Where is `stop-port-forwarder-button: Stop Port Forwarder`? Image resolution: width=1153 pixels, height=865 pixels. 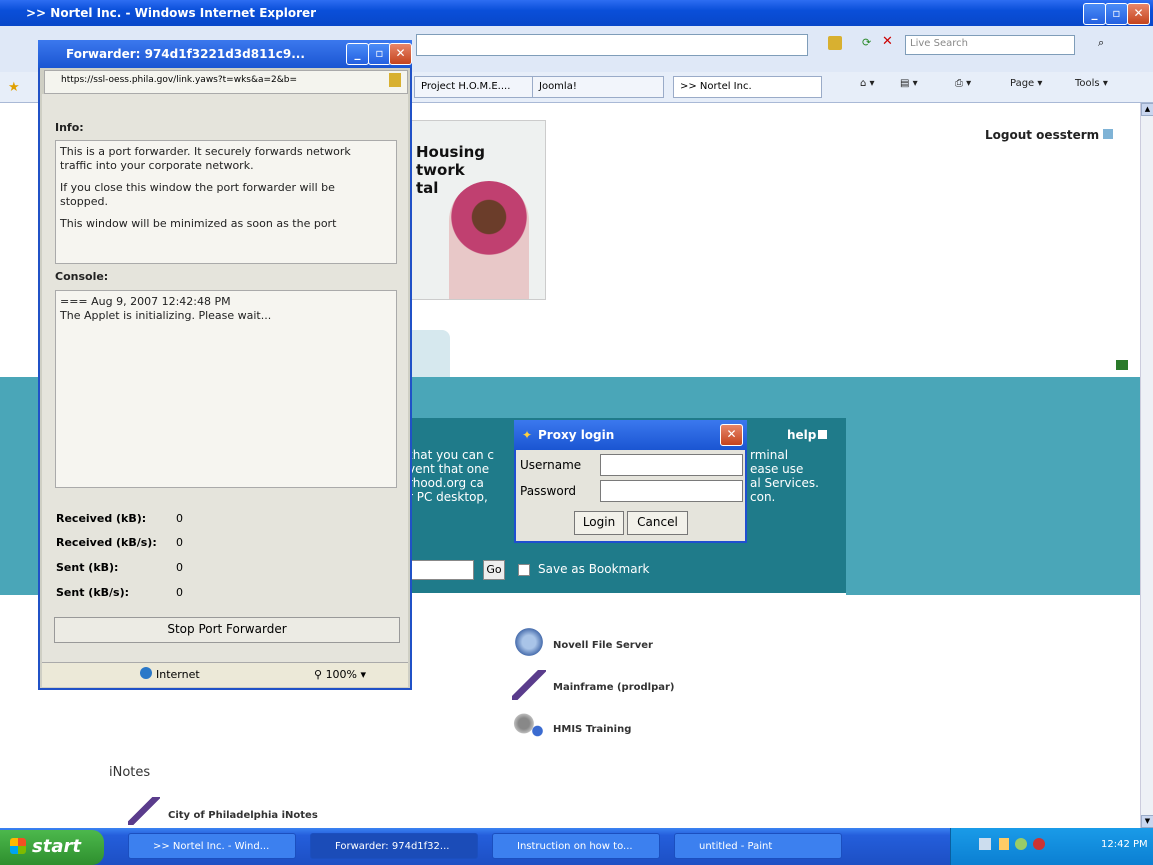 stop-port-forwarder-button: Stop Port Forwarder is located at coordinates (227, 630).